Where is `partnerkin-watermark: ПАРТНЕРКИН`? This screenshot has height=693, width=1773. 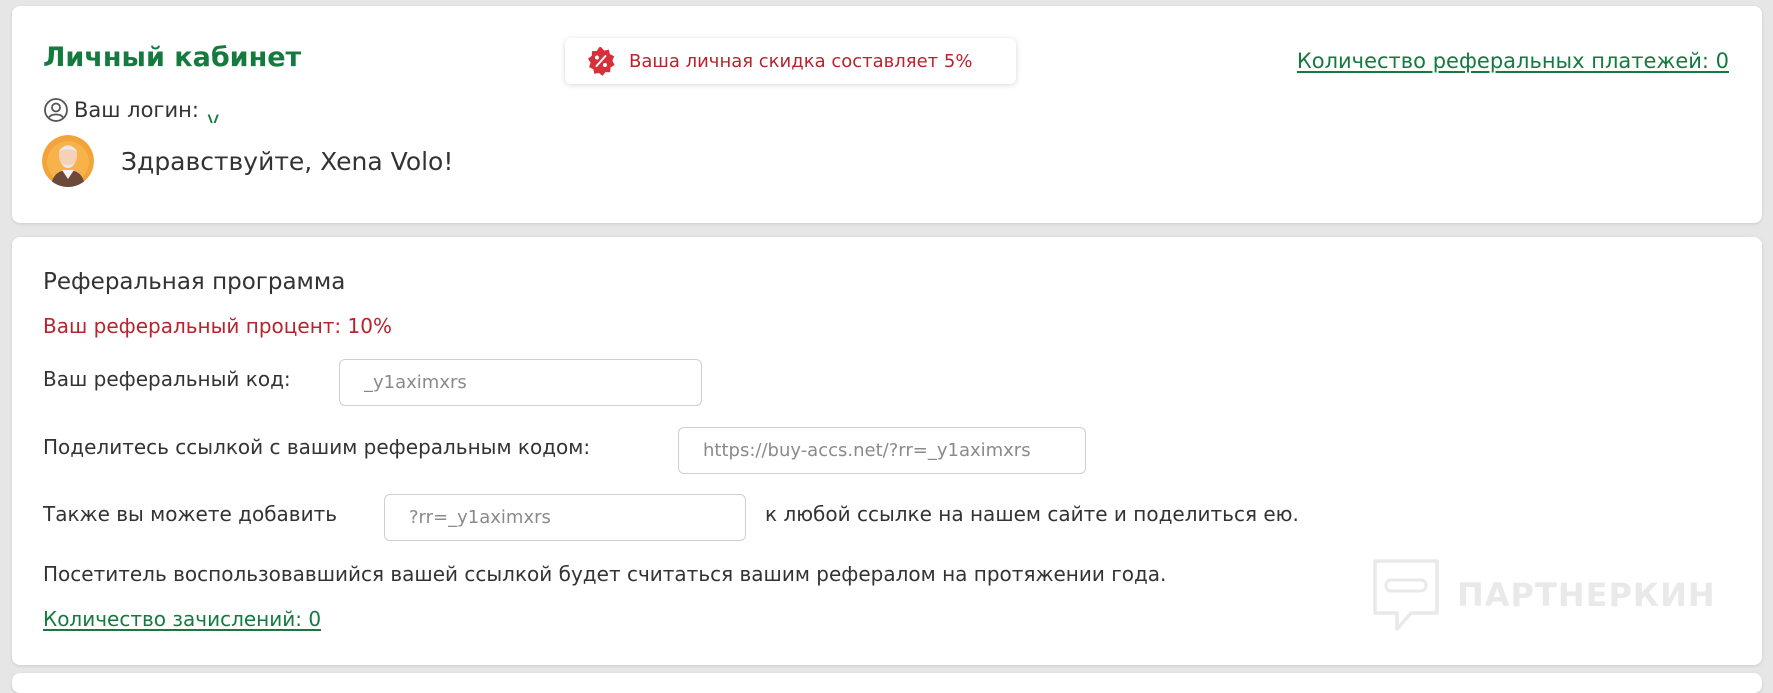 partnerkin-watermark: ПАРТНЕРКИН is located at coordinates (1543, 595).